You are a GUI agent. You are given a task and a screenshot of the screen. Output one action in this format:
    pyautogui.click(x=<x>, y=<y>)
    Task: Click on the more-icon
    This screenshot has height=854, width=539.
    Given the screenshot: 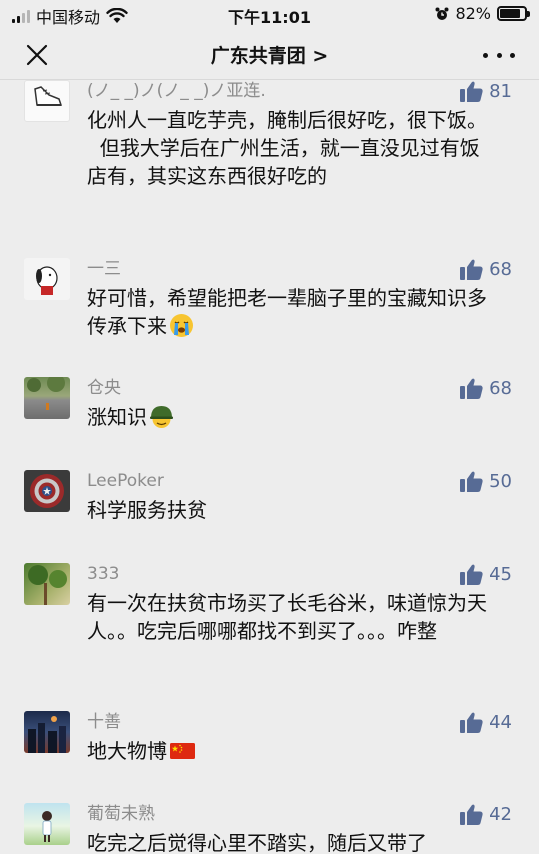 What is the action you would take?
    pyautogui.click(x=499, y=55)
    